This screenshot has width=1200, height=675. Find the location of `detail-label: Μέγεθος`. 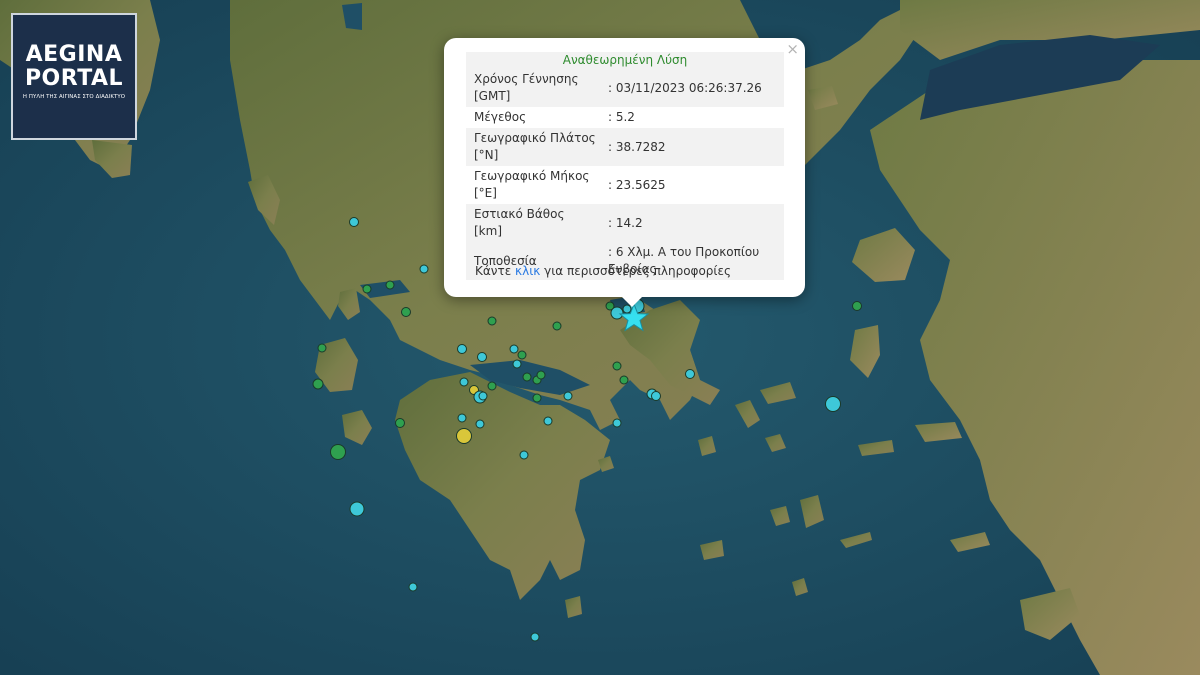

detail-label: Μέγεθος is located at coordinates (500, 117).